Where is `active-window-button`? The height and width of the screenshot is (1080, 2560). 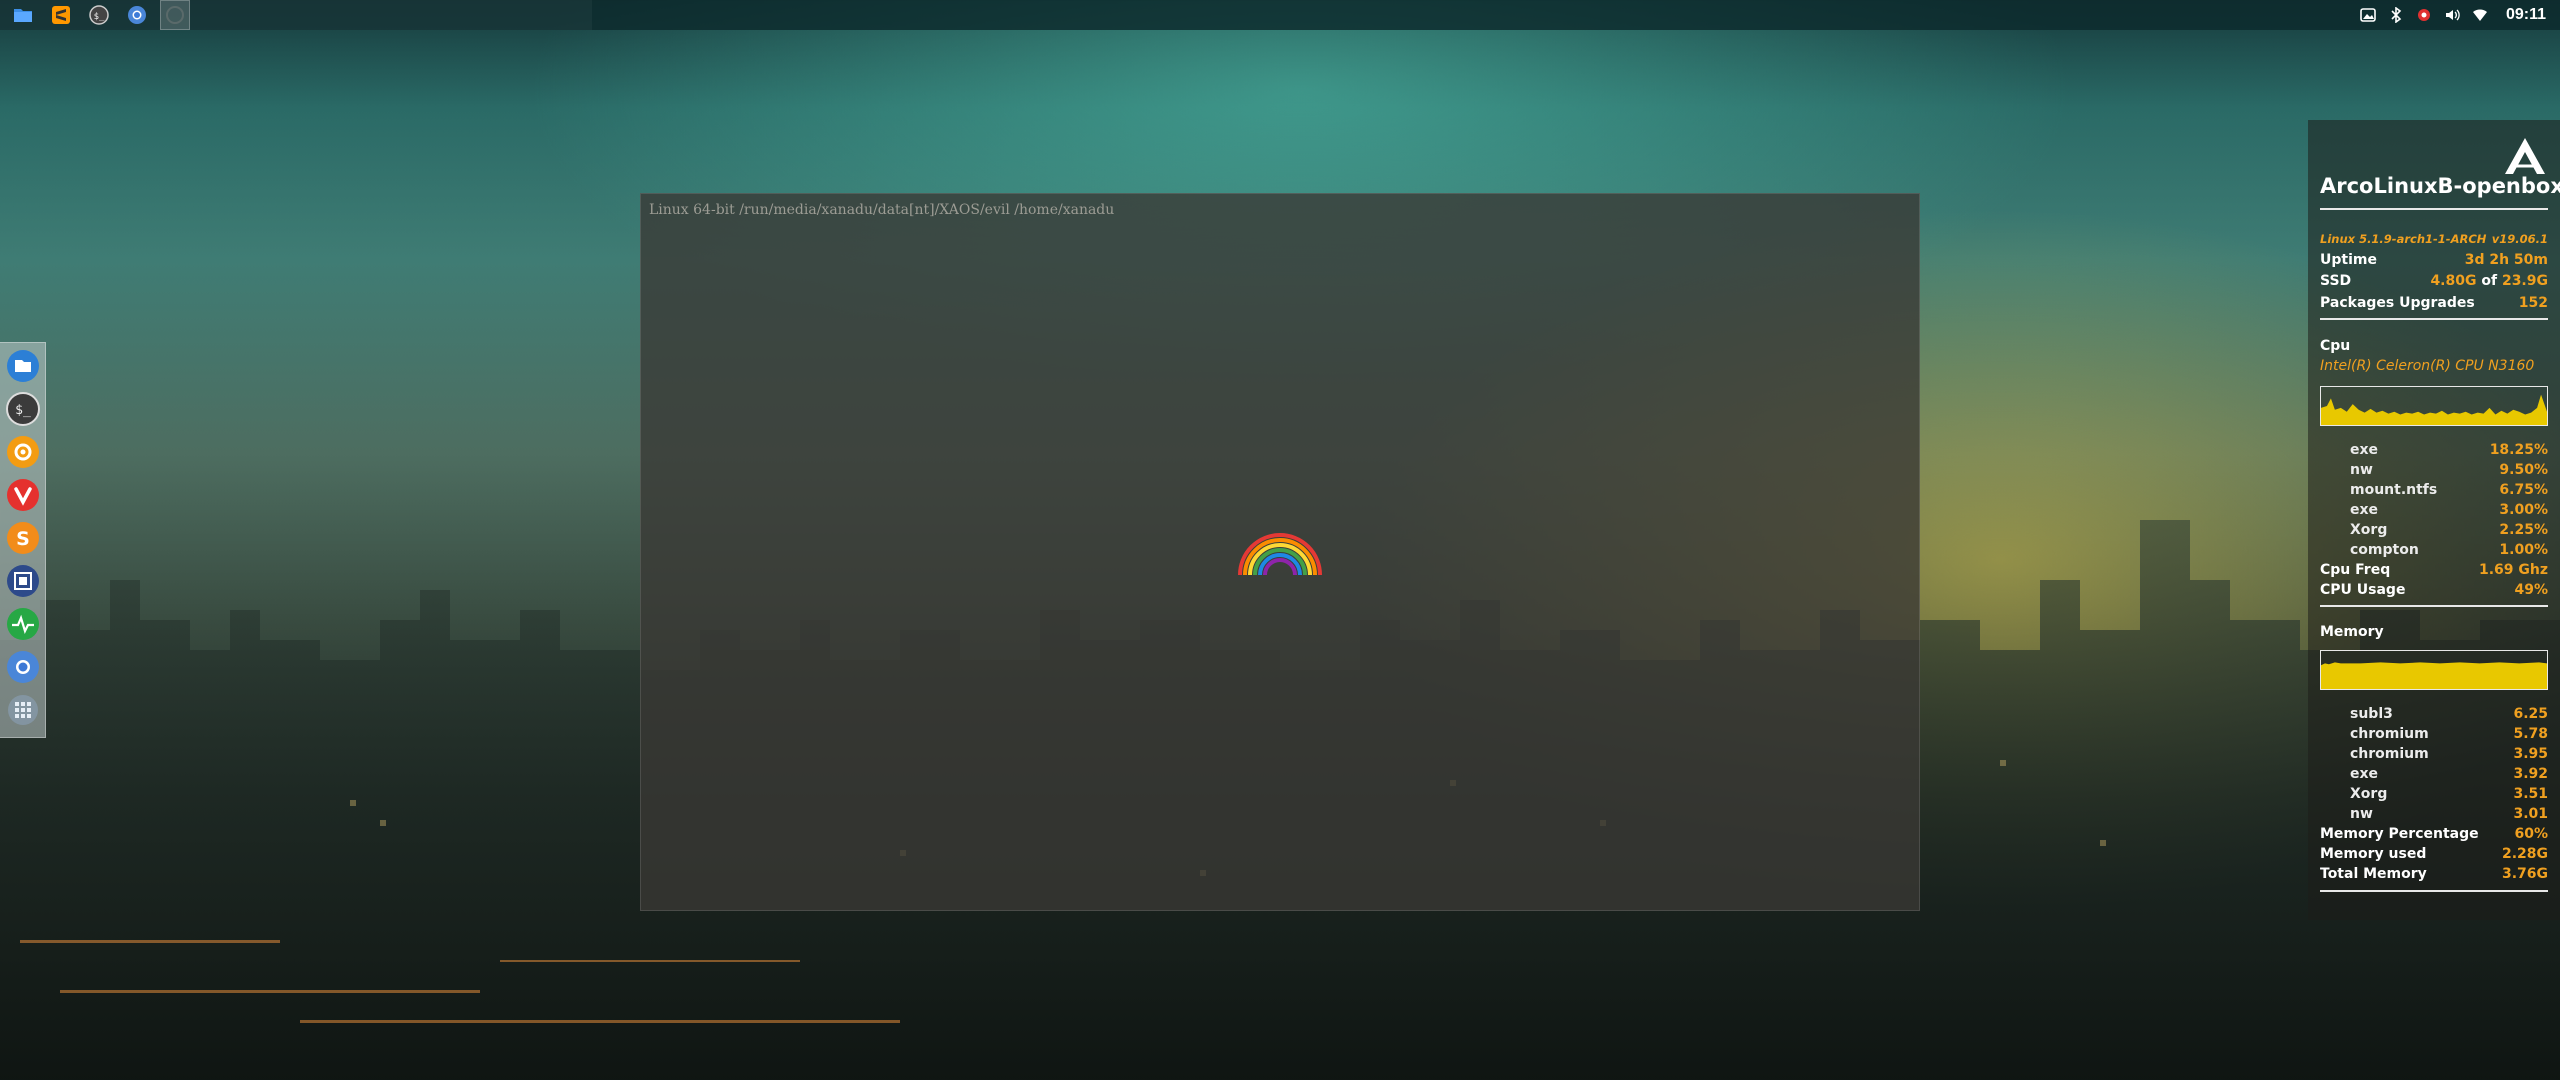 active-window-button is located at coordinates (175, 15).